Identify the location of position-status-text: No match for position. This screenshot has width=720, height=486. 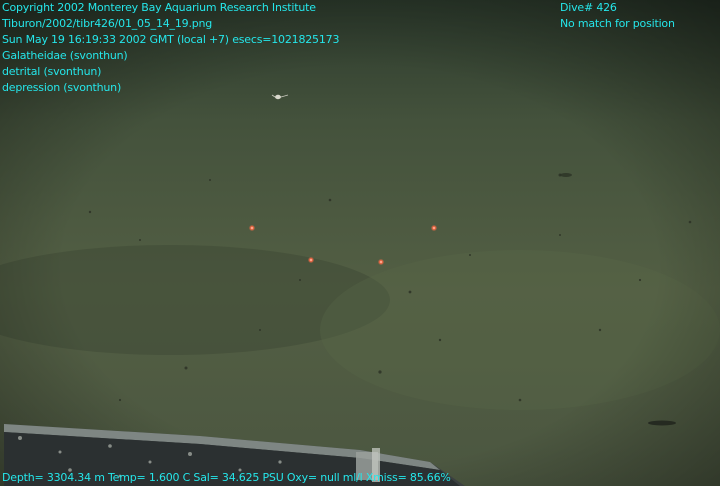
(617, 23).